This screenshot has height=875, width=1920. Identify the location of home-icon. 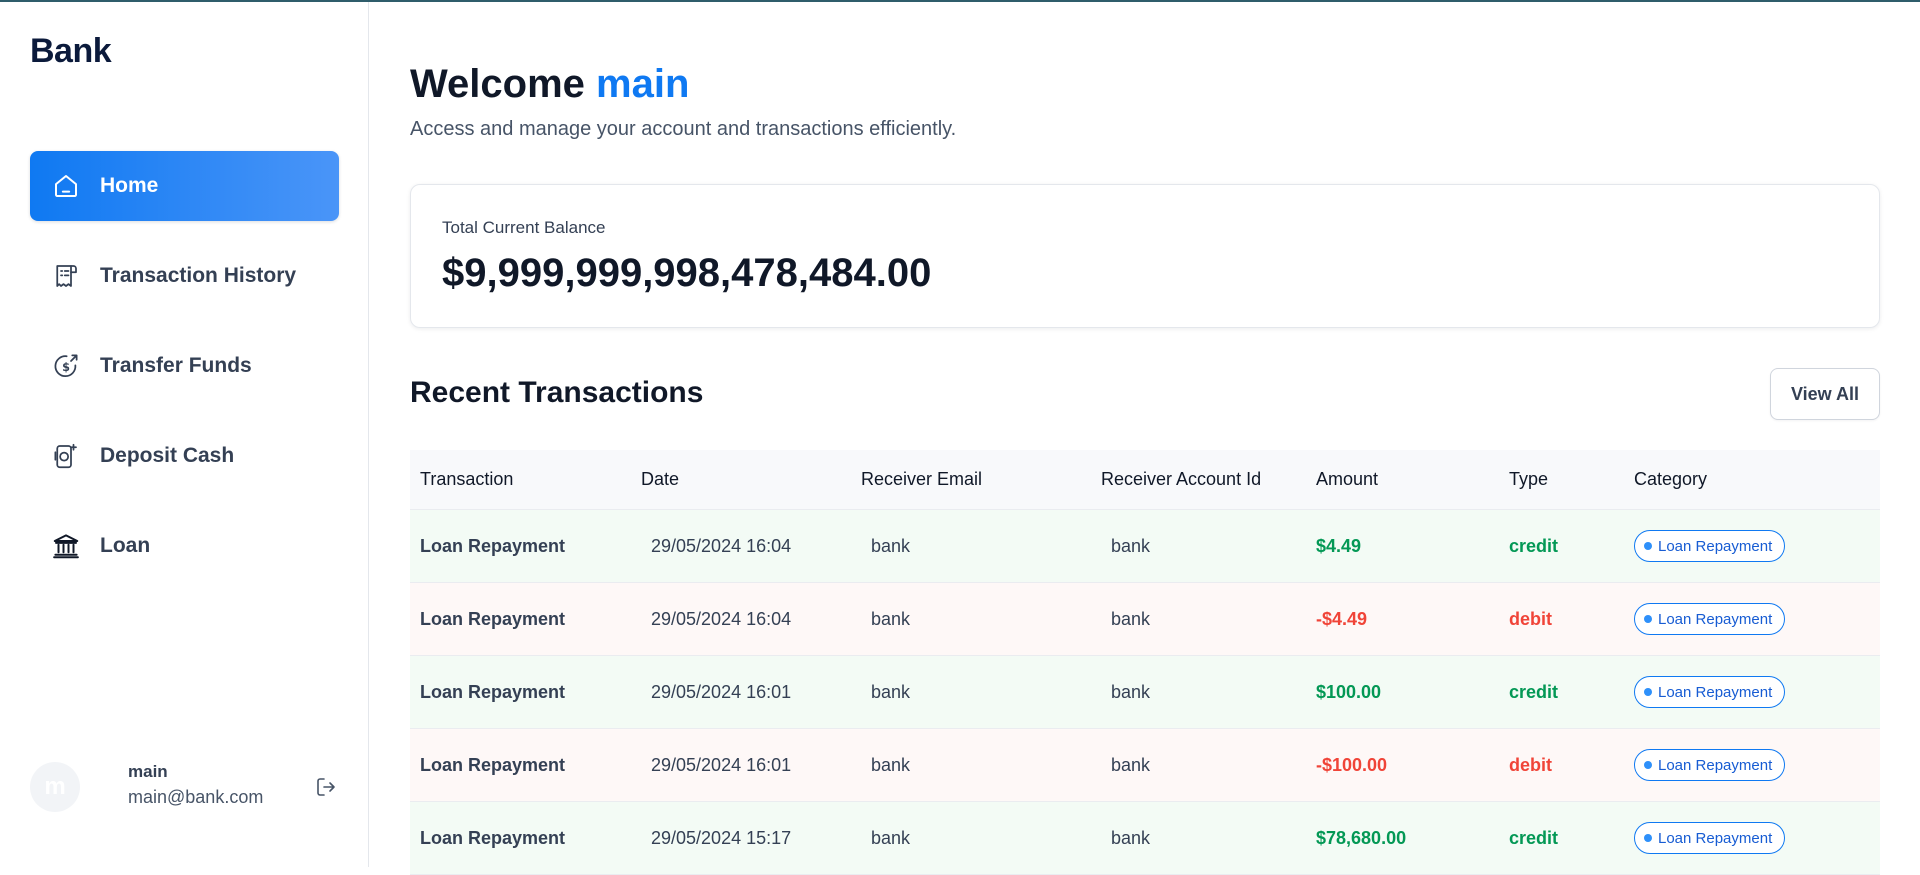
(66, 186).